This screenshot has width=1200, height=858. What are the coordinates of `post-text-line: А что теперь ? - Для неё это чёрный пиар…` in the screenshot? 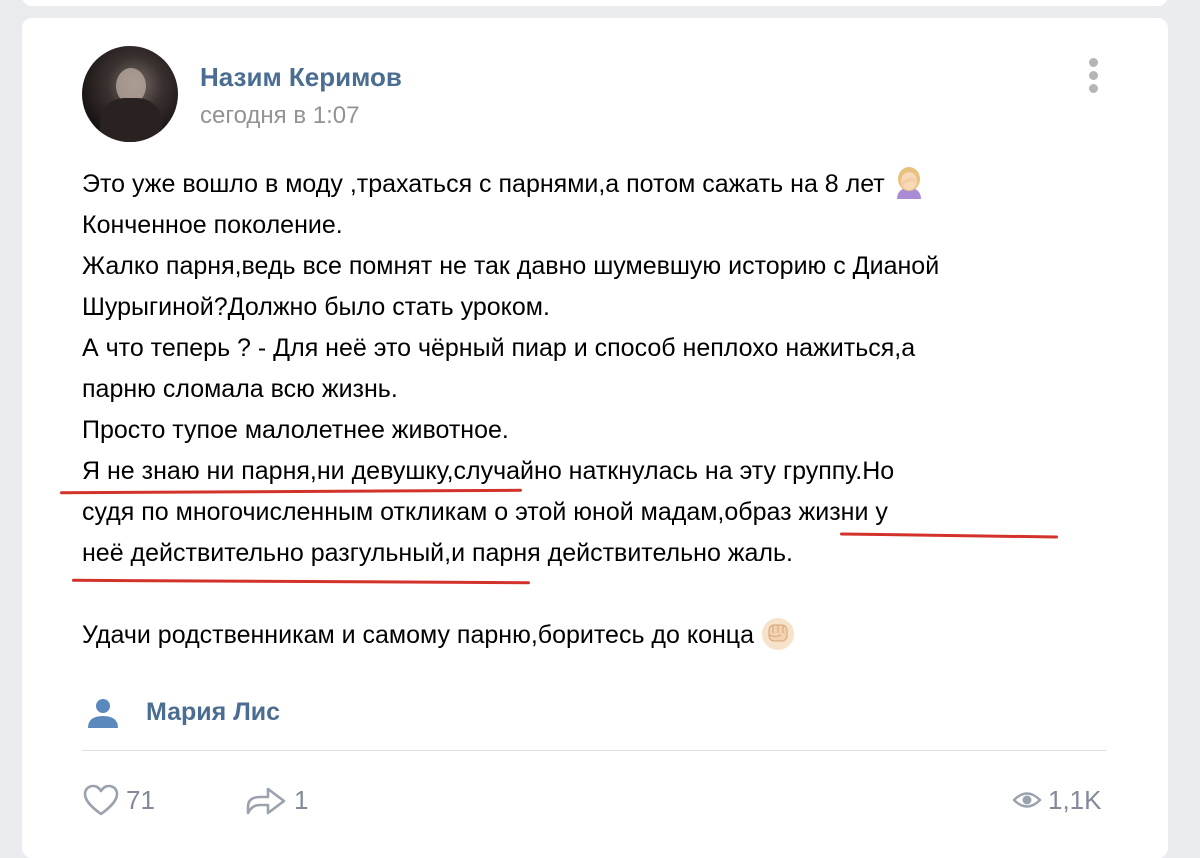 It's located at (499, 348).